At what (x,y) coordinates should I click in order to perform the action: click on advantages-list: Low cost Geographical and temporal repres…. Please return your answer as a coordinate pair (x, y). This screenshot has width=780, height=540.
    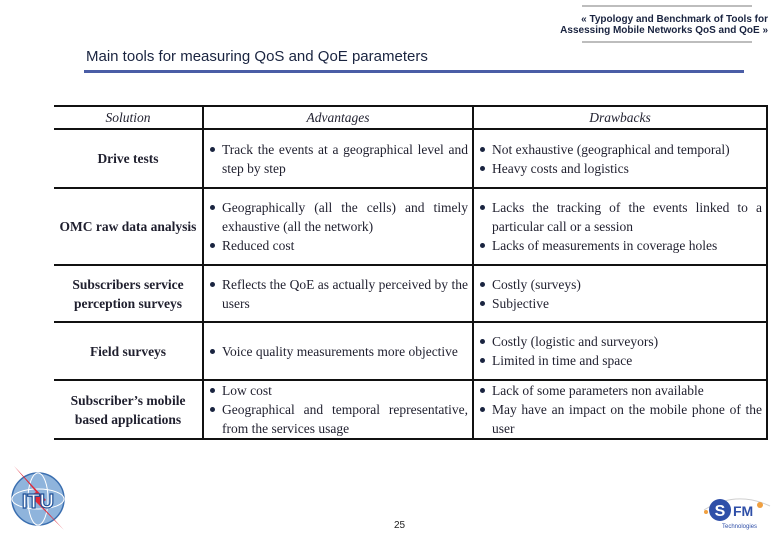
    Looking at the image, I should click on (338, 409).